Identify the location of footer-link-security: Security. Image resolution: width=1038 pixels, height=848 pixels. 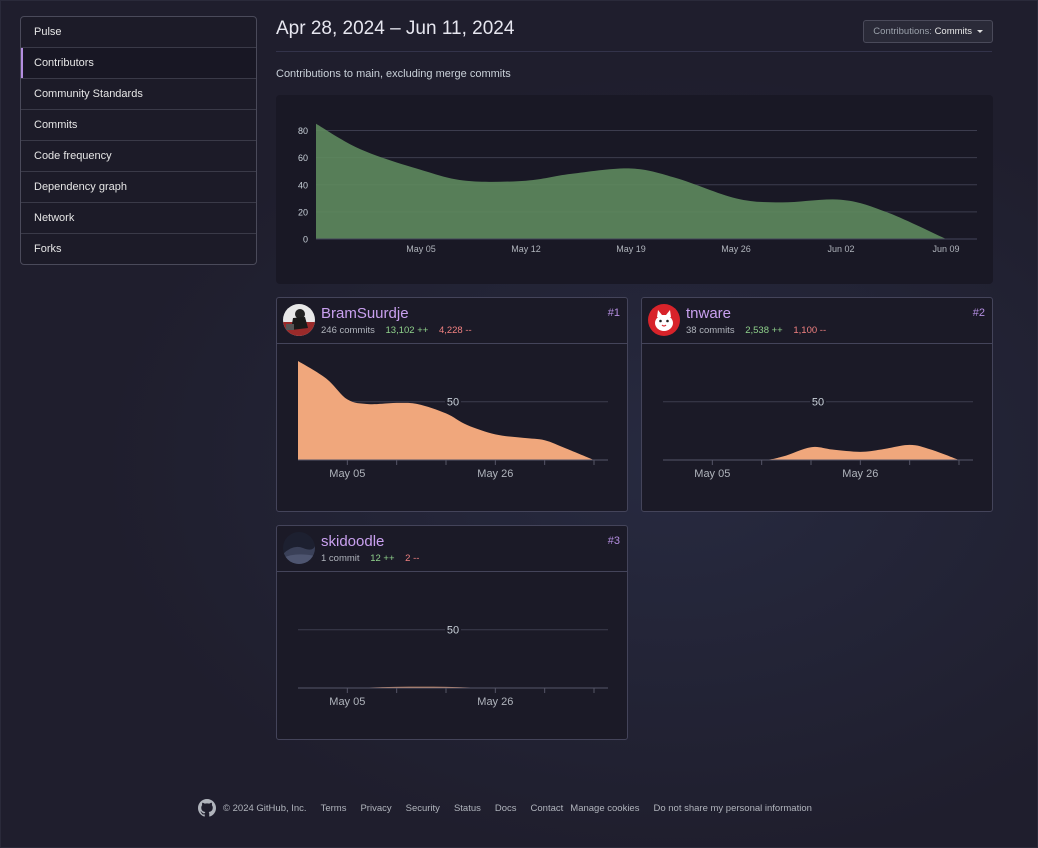
(423, 808).